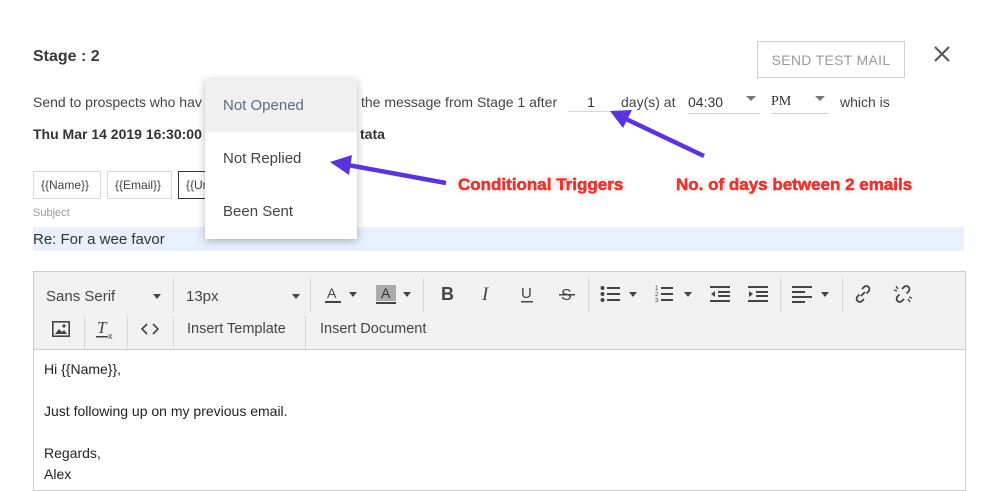  I want to click on annotation-conditional-triggers: Conditional Triggers, so click(541, 185).